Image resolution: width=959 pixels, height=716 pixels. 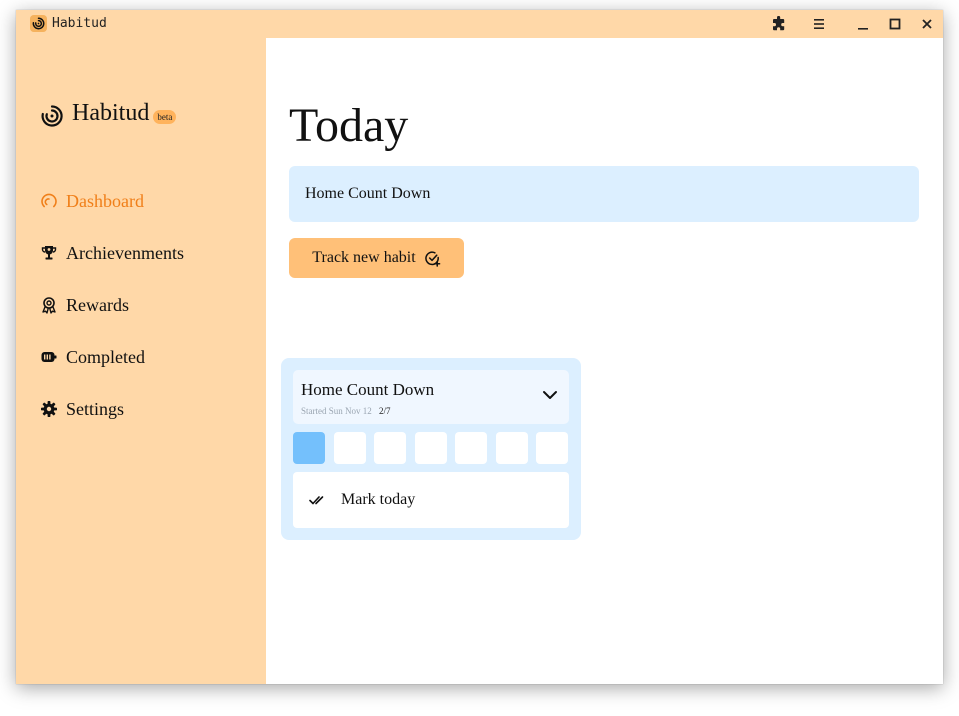 I want to click on brand-logo-icon, so click(x=52, y=116).